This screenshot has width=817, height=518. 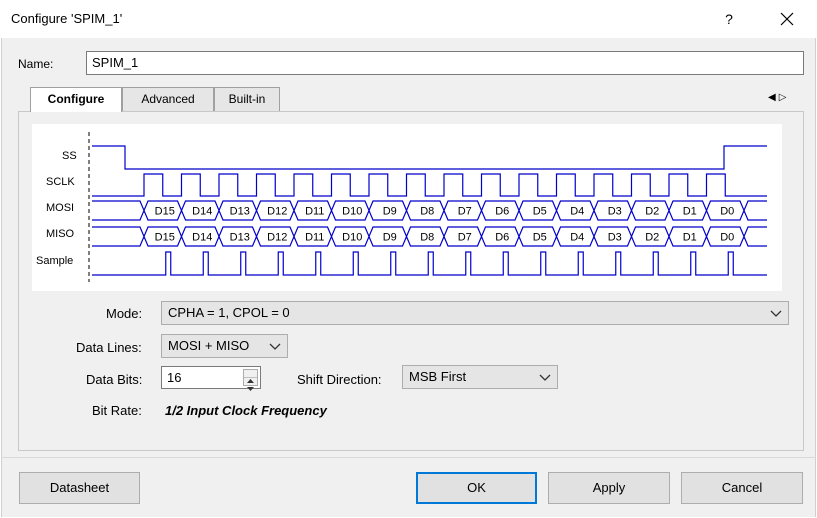 What do you see at coordinates (690, 212) in the screenshot?
I see `mosi-bit-label: D1` at bounding box center [690, 212].